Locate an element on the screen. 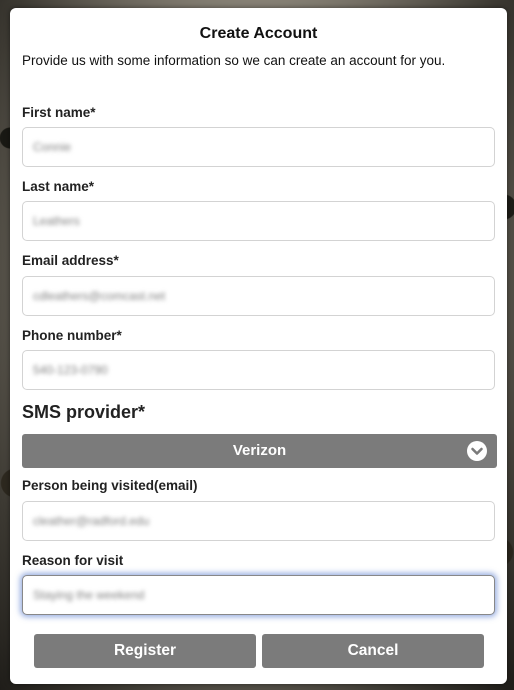 This screenshot has height=690, width=514. reason-value: Staying the weekend is located at coordinates (89, 595).